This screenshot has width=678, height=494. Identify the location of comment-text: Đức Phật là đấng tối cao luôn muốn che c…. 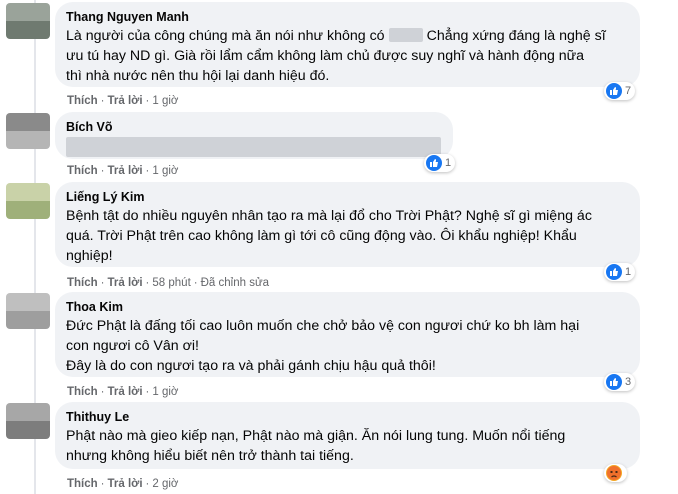
(323, 346).